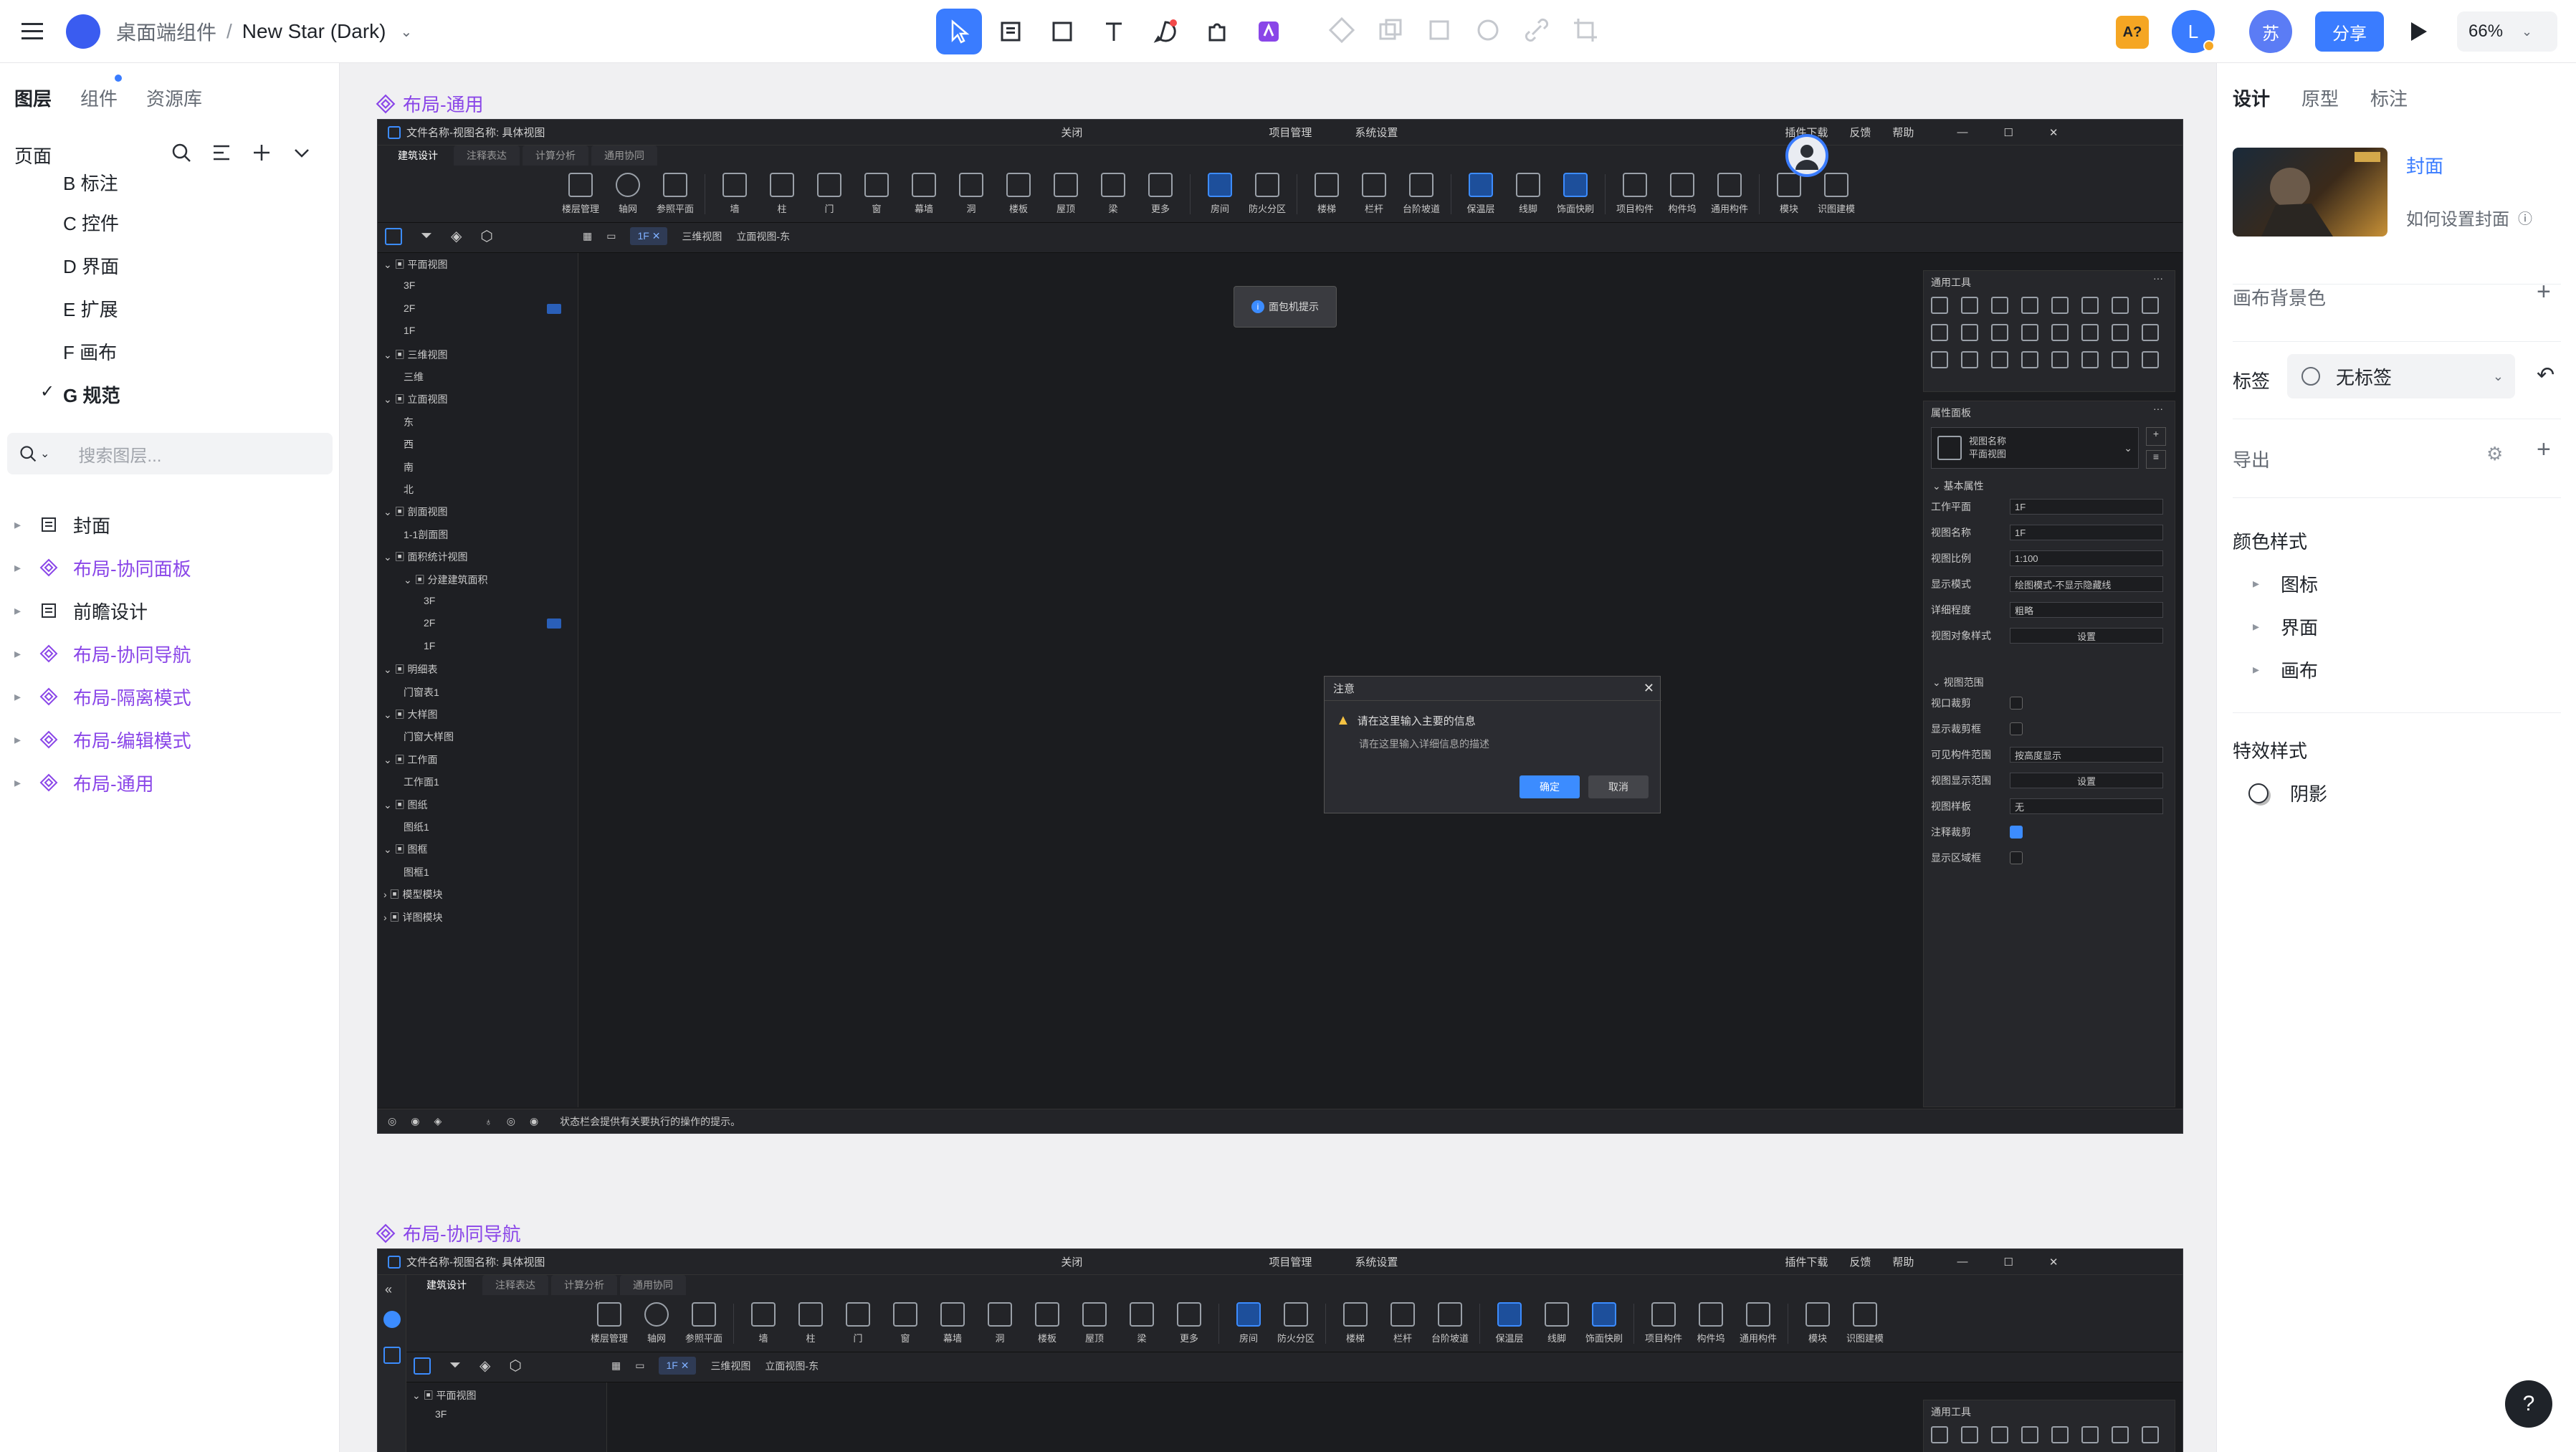  I want to click on avatar, so click(392, 1319).